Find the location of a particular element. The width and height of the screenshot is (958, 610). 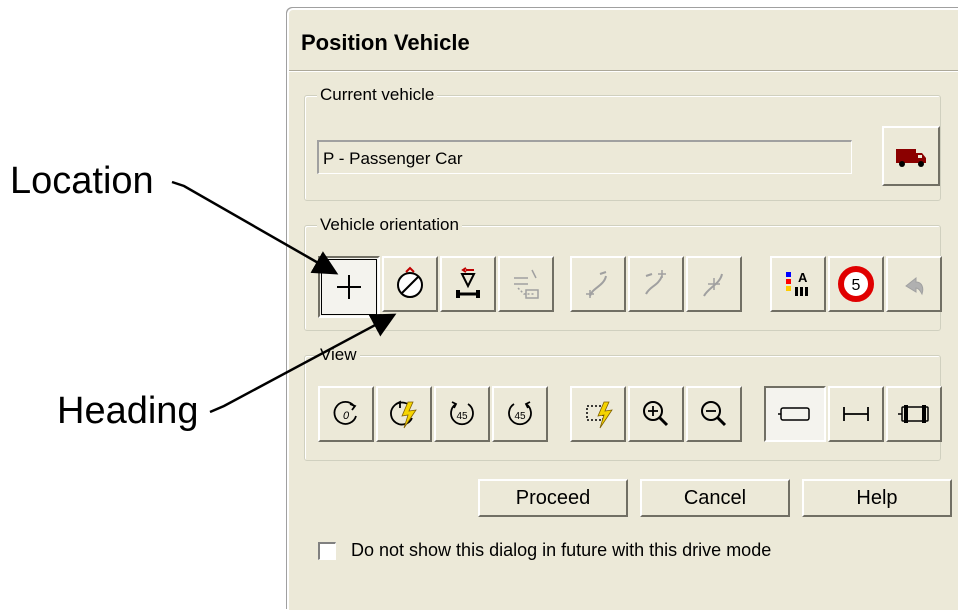

undo-icon is located at coordinates (914, 286).